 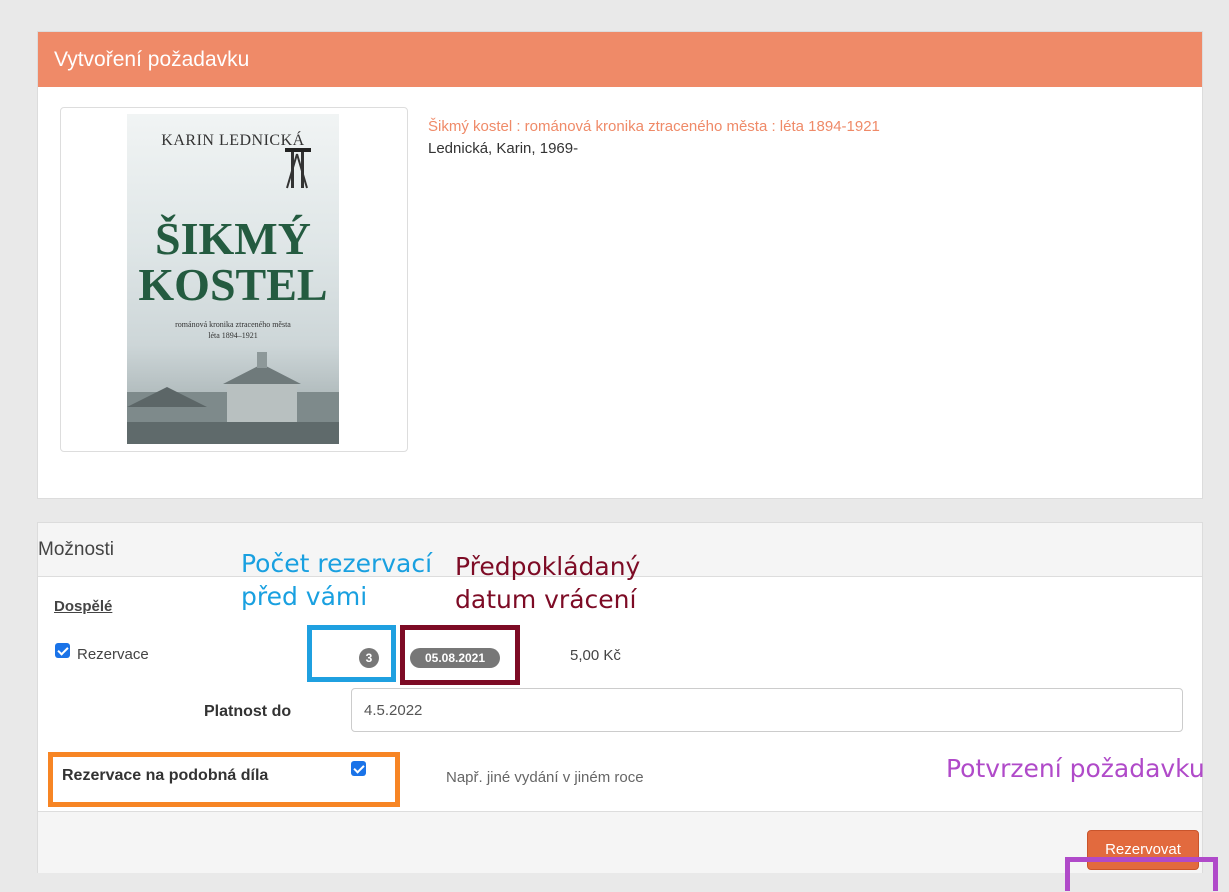 I want to click on return-date-annotation: Předpokládaný datum vrácení, so click(x=548, y=583).